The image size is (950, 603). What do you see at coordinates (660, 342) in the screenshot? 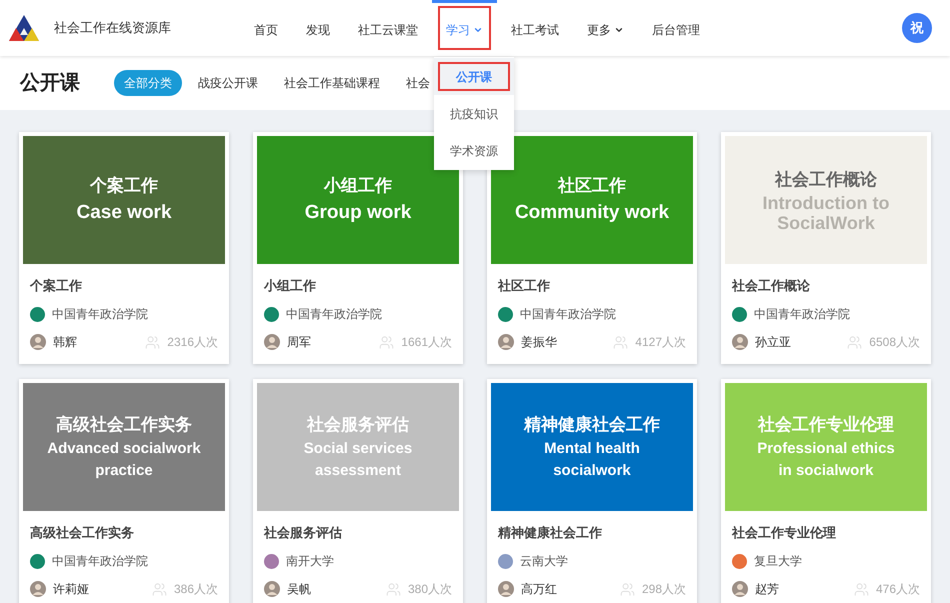
I see `view-count: 4127人次` at bounding box center [660, 342].